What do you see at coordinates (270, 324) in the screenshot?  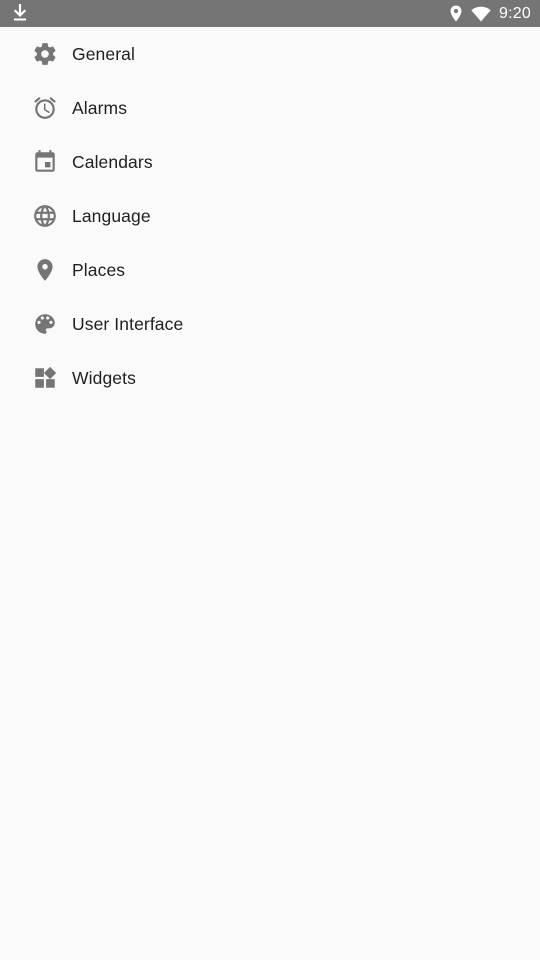 I see `menu-item-user-interface: User Interface` at bounding box center [270, 324].